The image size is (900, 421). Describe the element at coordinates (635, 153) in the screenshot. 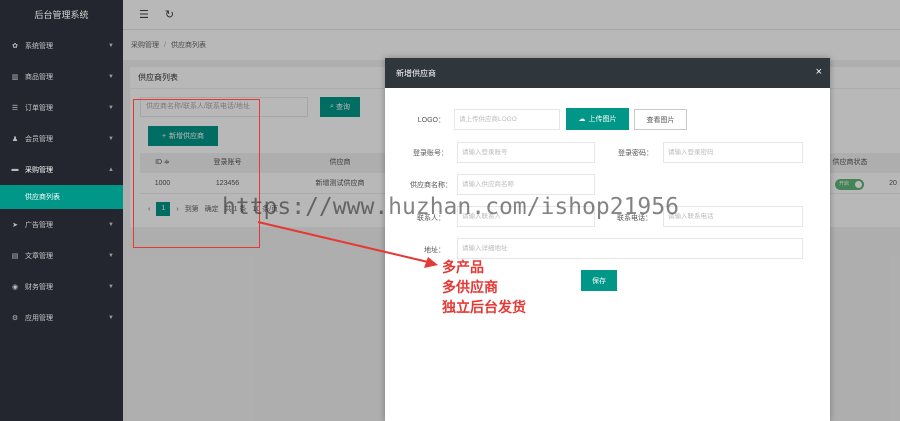

I see `password-label: 登录密码：` at that location.